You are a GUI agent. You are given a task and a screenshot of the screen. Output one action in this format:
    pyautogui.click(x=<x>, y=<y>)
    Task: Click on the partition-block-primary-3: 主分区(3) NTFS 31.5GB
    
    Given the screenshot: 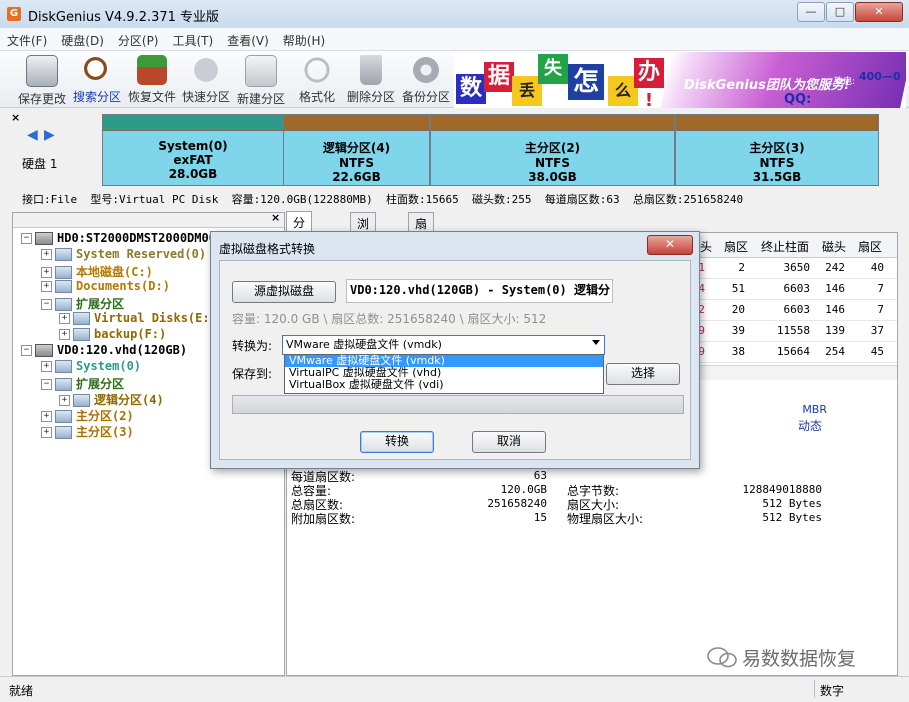 What is the action you would take?
    pyautogui.click(x=777, y=150)
    